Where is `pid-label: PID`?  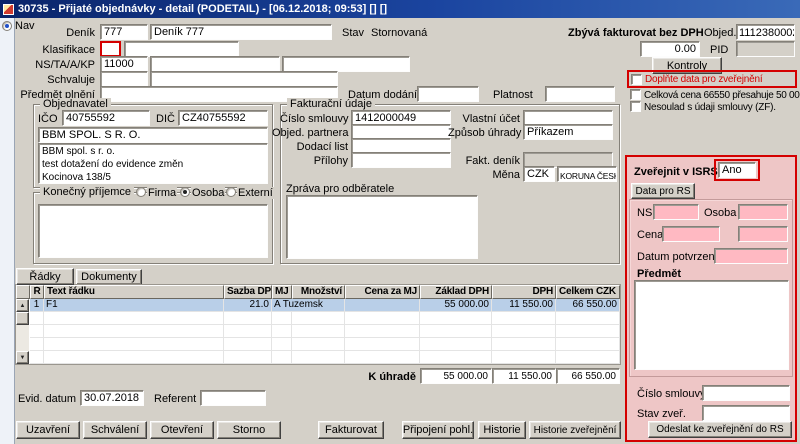
pid-label: PID is located at coordinates (719, 50).